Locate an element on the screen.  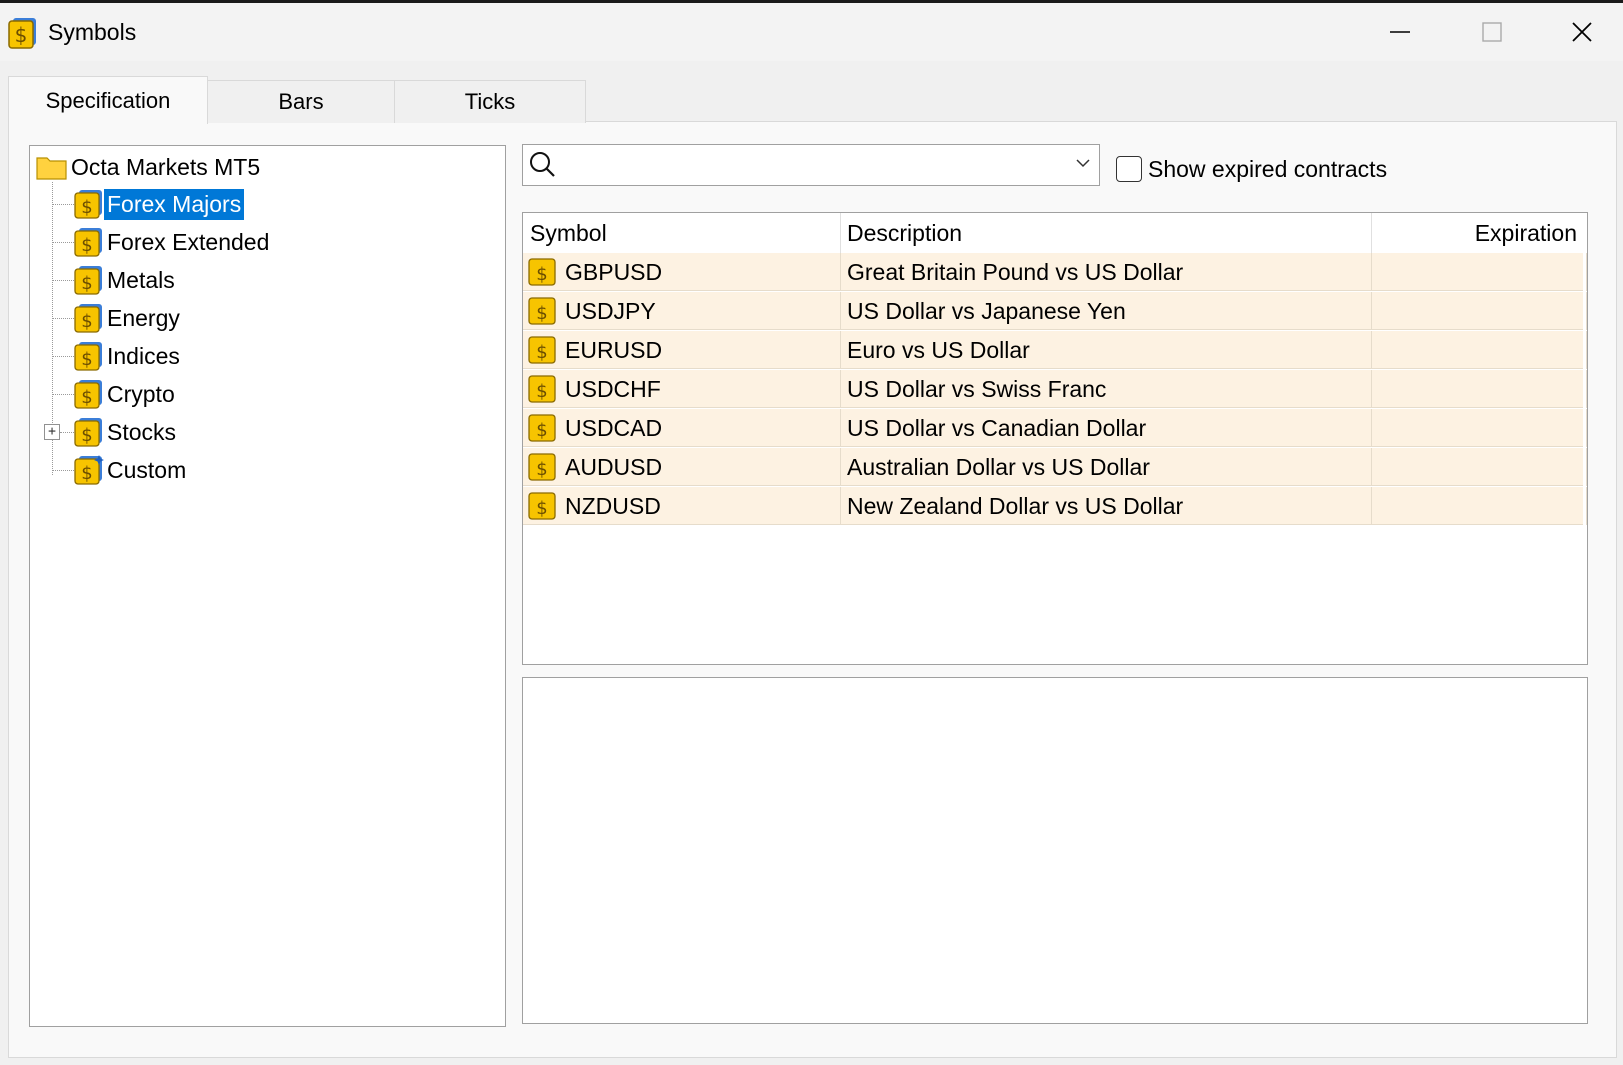
description-cell: US Dollar vs Japanese Yen is located at coordinates (1106, 311).